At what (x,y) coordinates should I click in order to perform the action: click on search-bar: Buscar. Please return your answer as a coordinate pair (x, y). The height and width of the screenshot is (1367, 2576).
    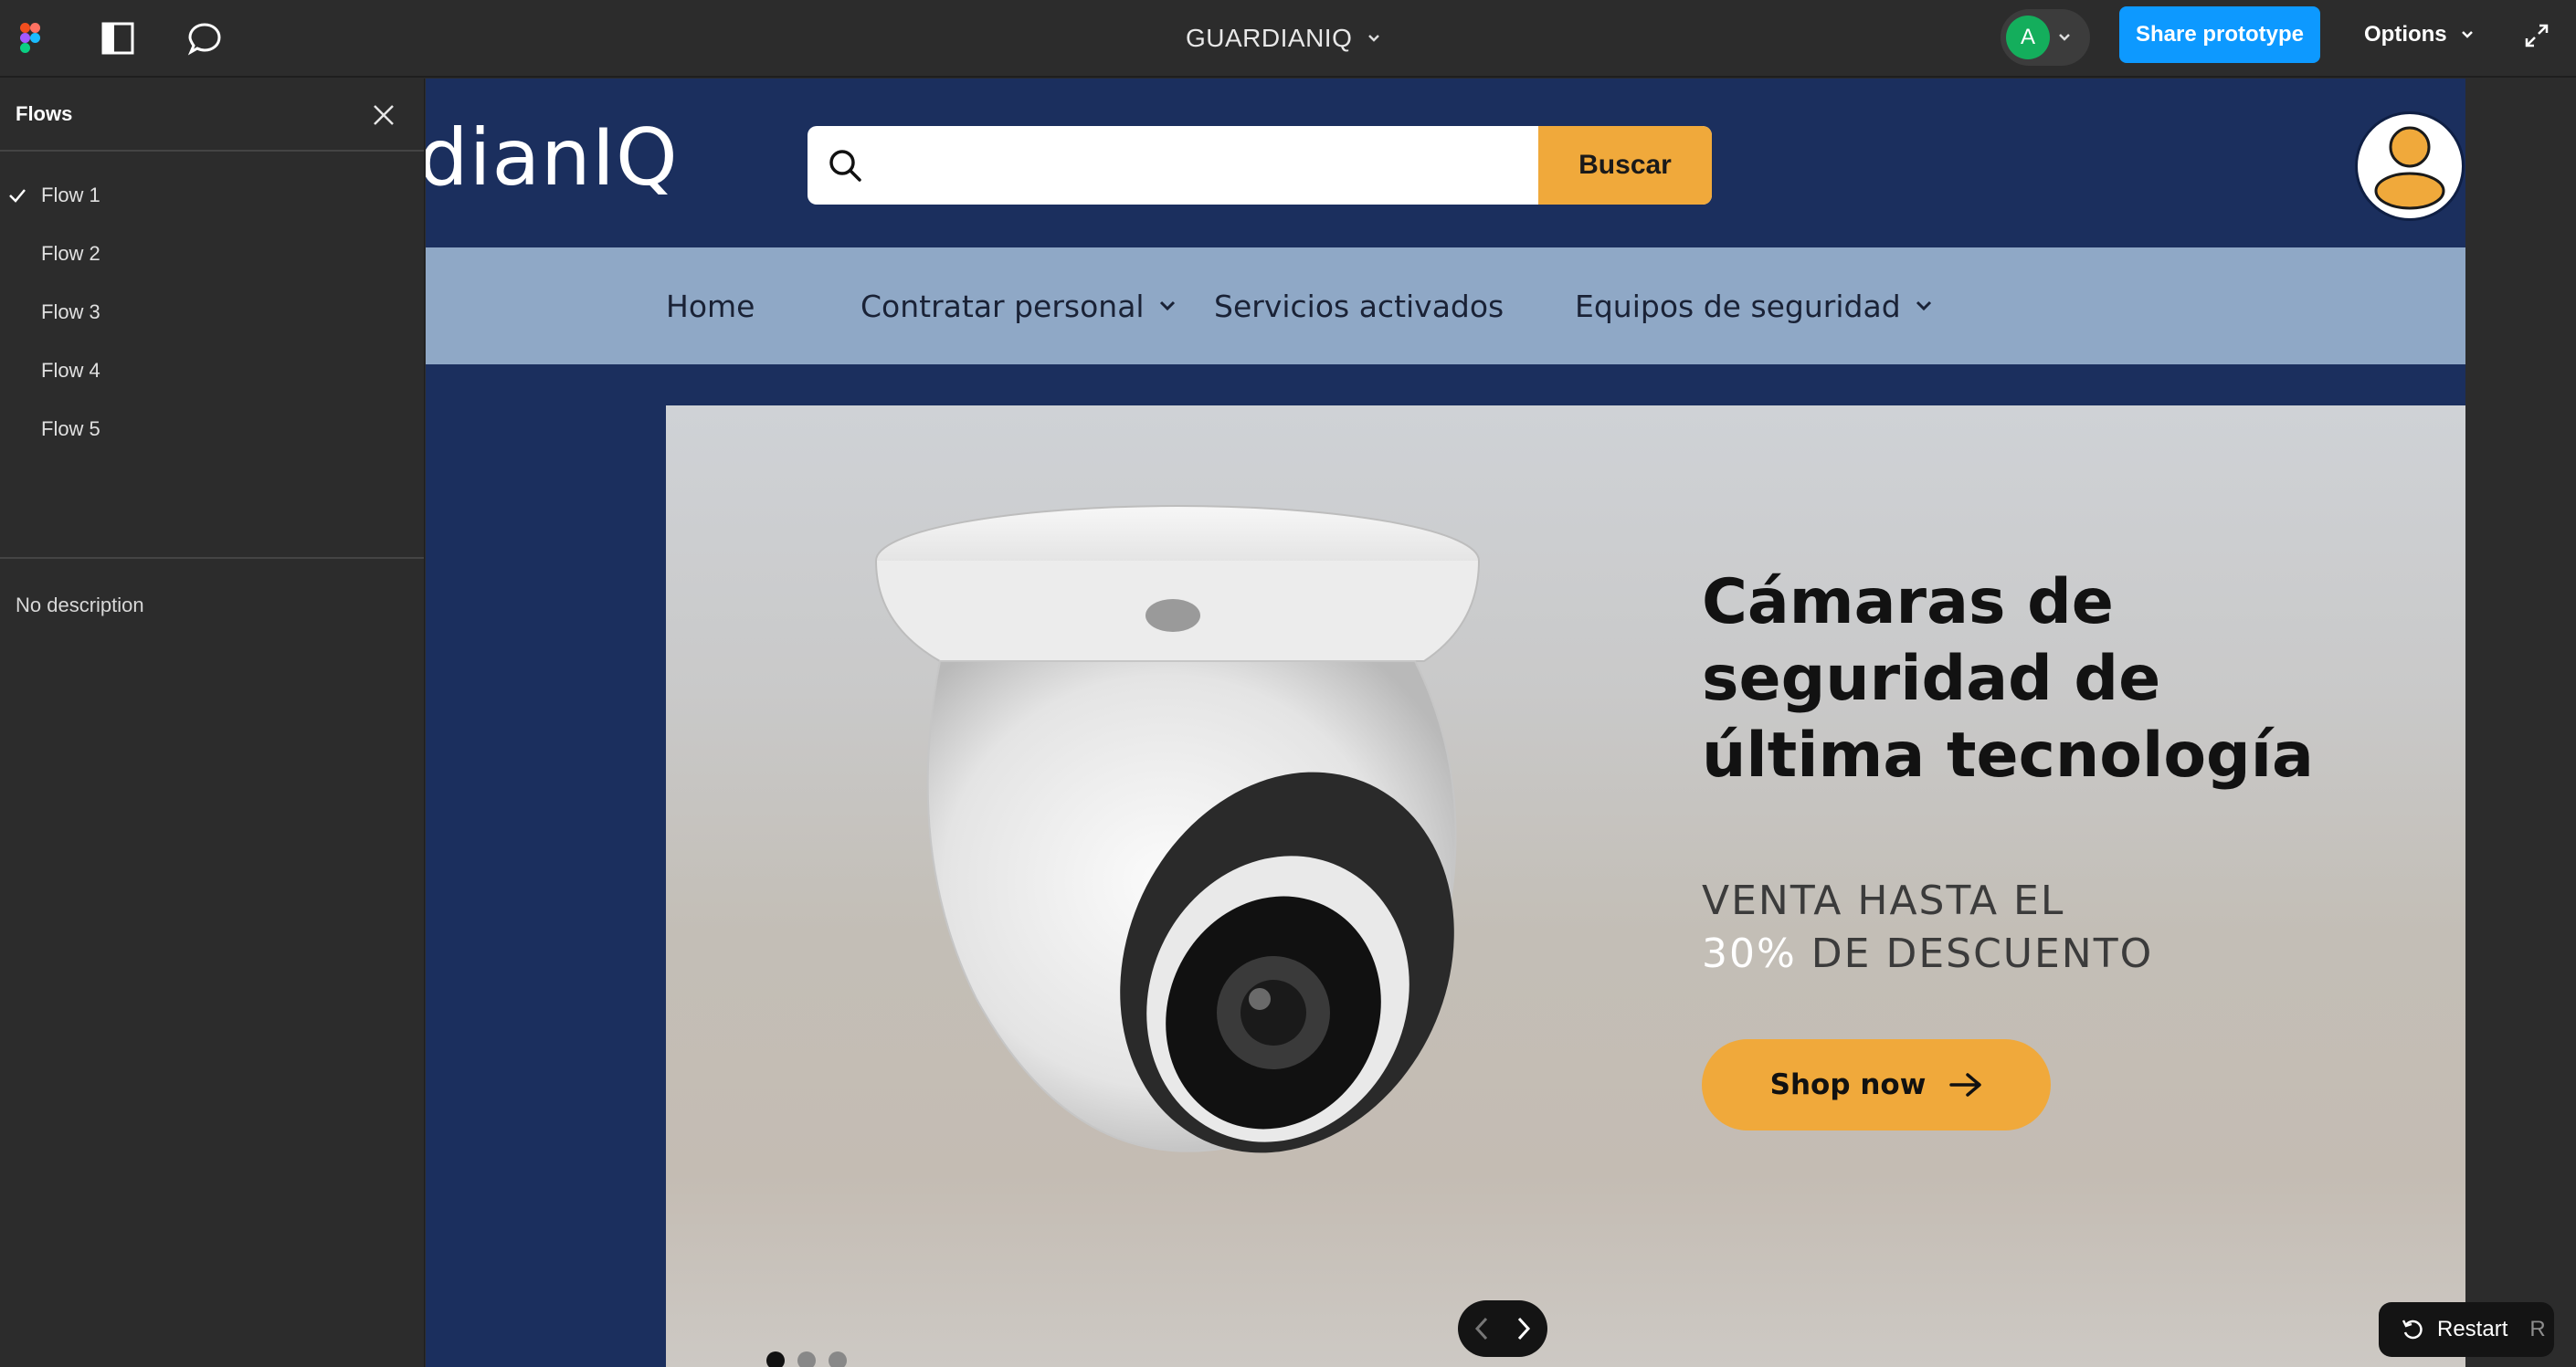
    Looking at the image, I should click on (1260, 165).